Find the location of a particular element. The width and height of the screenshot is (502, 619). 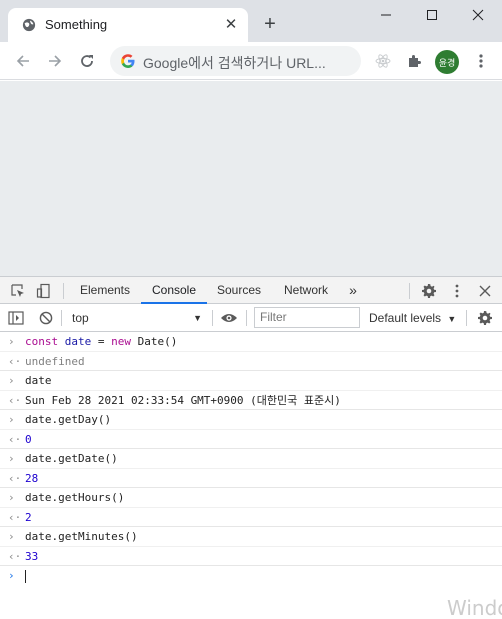

puzzle-icon is located at coordinates (415, 61).